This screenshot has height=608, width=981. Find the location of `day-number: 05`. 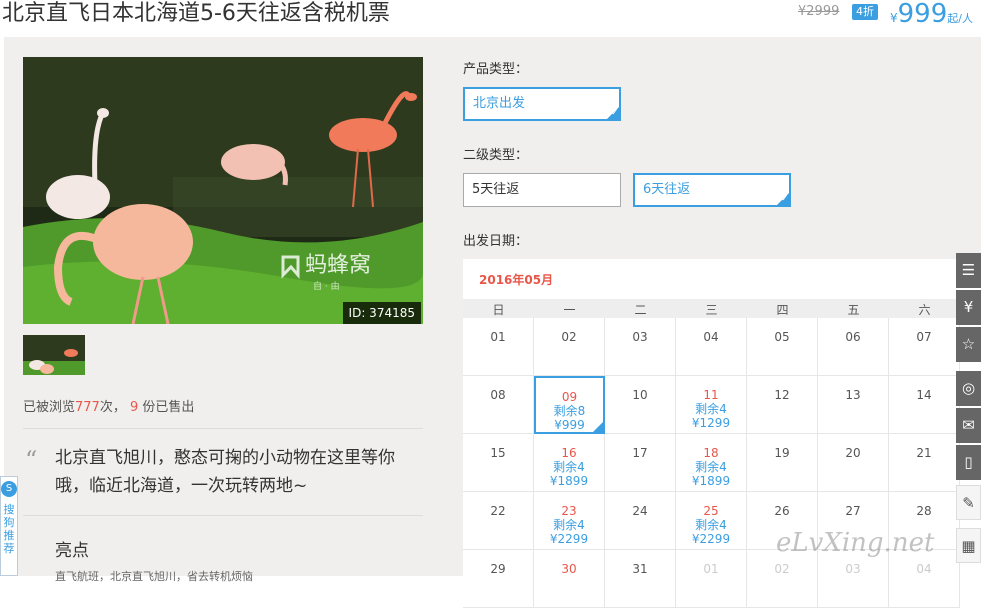

day-number: 05 is located at coordinates (782, 337).